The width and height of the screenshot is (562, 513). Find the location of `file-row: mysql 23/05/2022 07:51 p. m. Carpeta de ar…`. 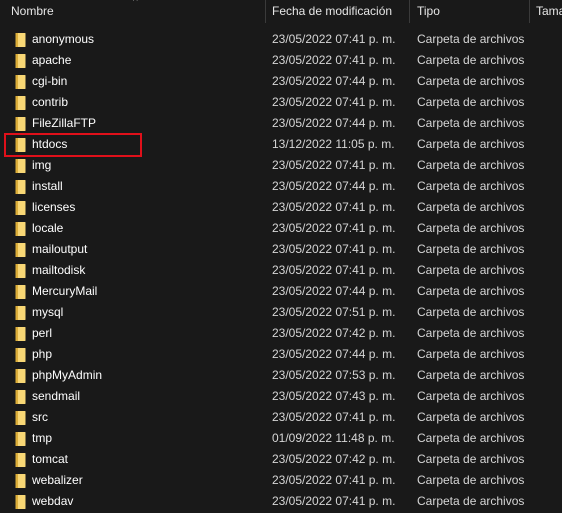

file-row: mysql 23/05/2022 07:51 p. m. Carpeta de ar… is located at coordinates (281, 312).